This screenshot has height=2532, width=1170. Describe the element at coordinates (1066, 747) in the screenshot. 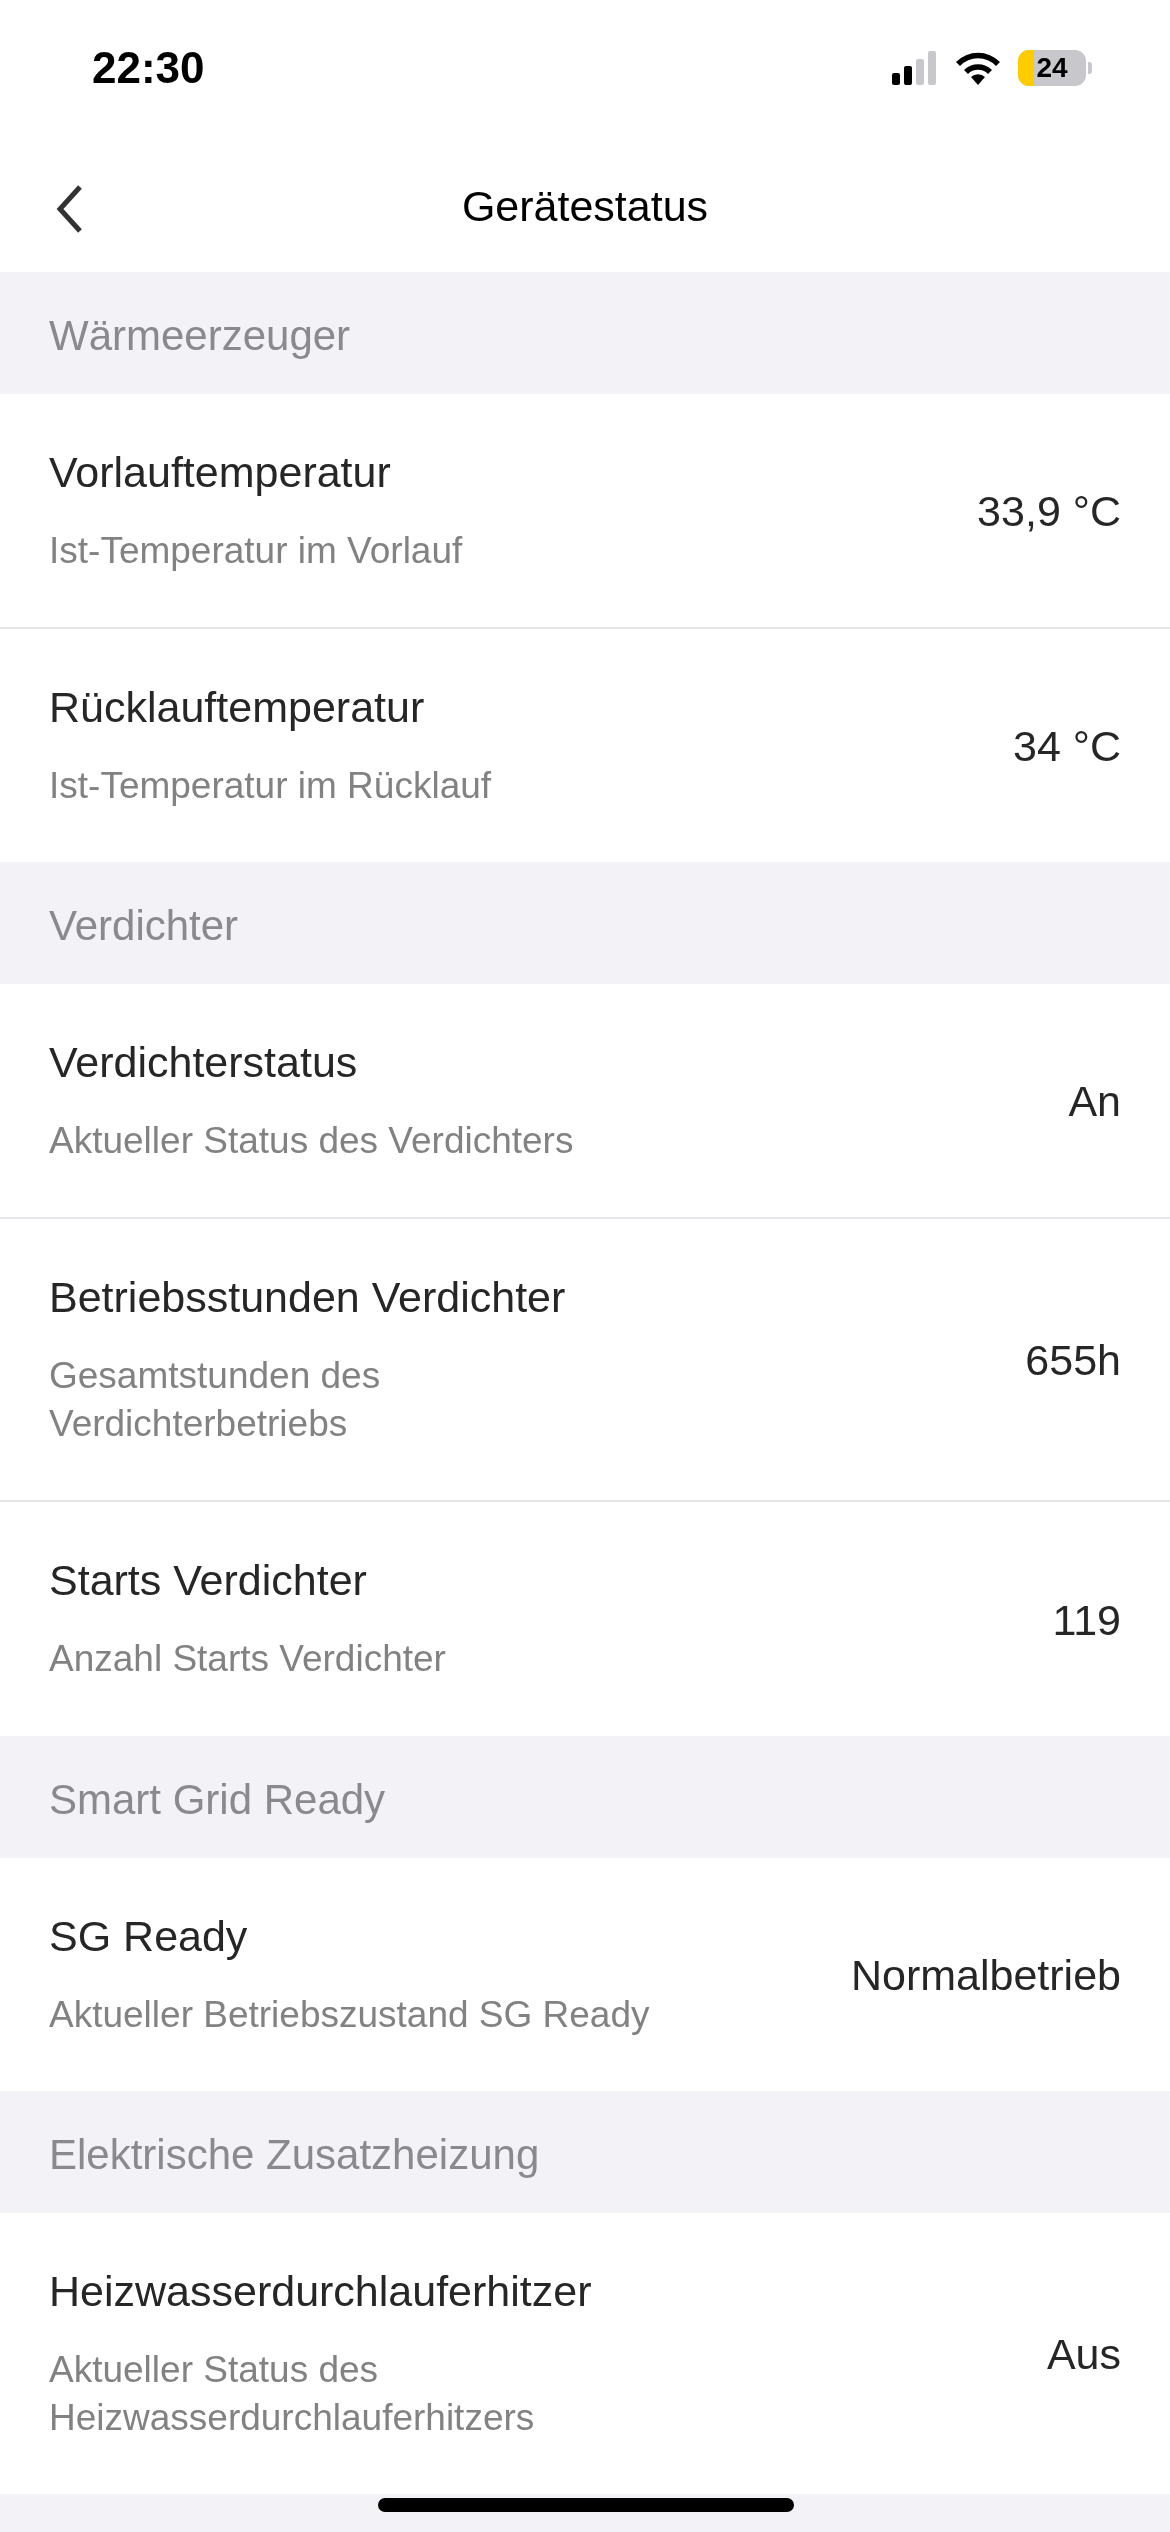

I see `row-value: 34 °C` at that location.